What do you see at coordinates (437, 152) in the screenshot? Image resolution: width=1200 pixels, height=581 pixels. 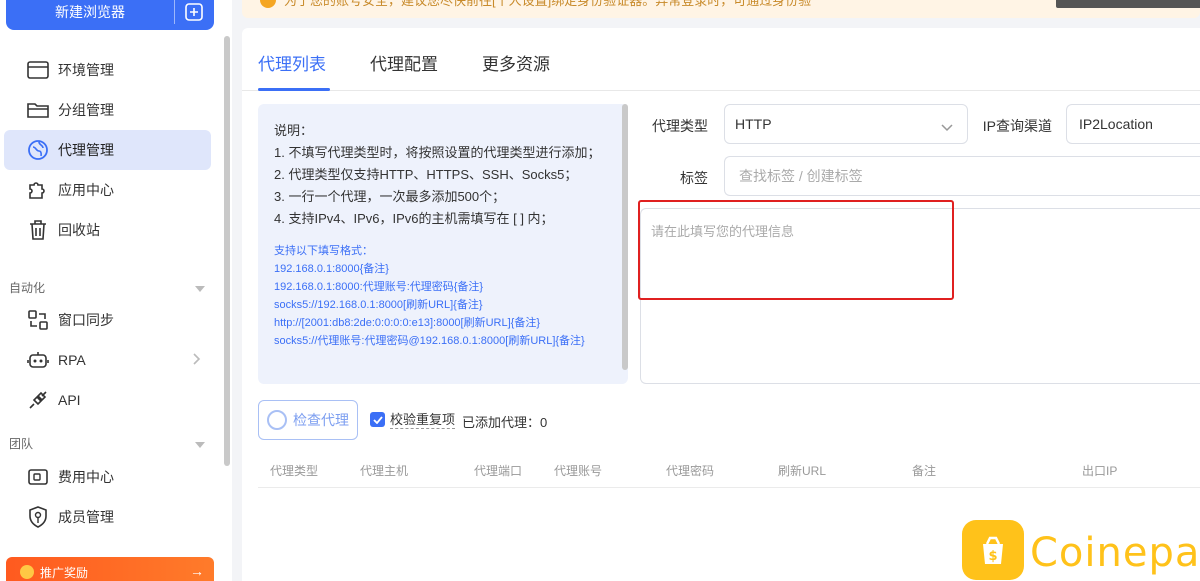 I see `instruction-line: 1. 不填写代理类型时，将按照设置的代理类型进行添加；` at bounding box center [437, 152].